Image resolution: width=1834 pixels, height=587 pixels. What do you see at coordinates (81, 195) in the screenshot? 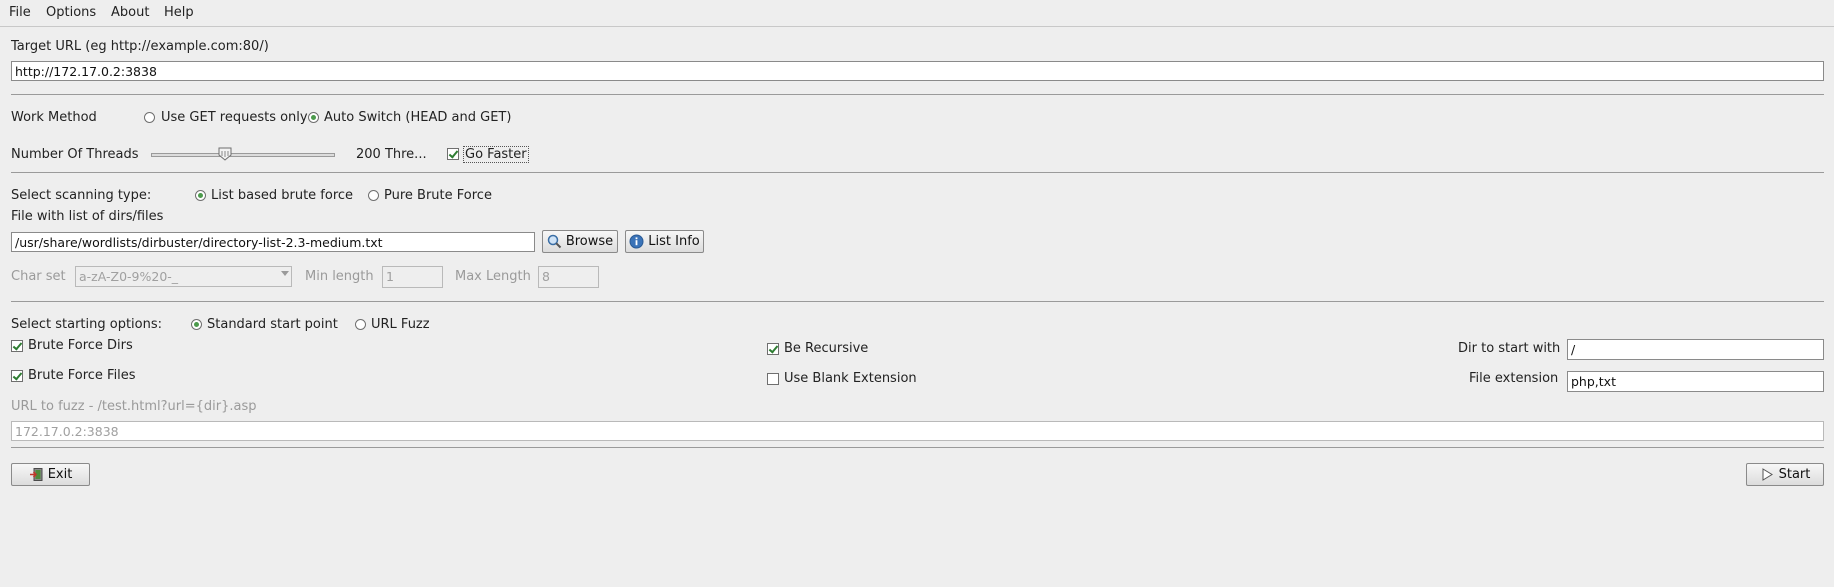
I see `scan-type-label: Select scanning type:` at bounding box center [81, 195].